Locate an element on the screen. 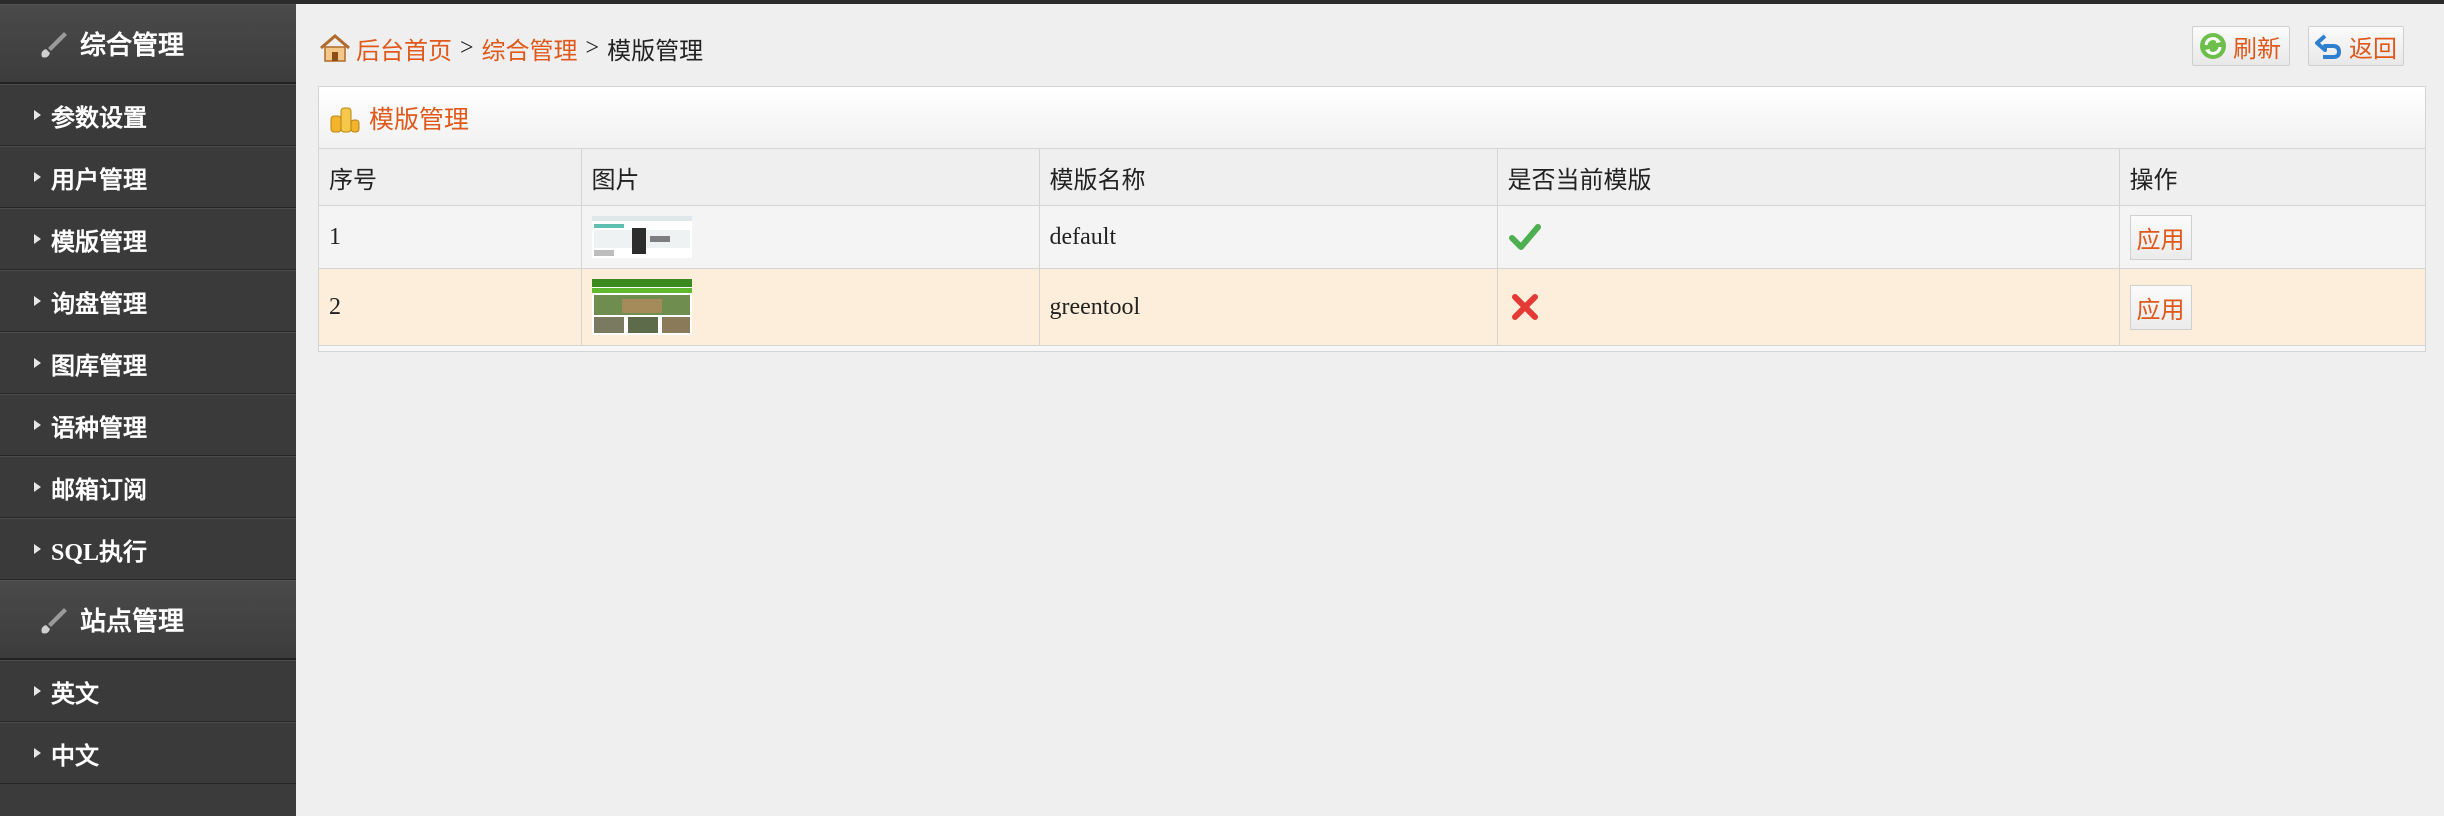 The image size is (2444, 816). sidebar-item-label: 询盘管理 is located at coordinates (99, 304).